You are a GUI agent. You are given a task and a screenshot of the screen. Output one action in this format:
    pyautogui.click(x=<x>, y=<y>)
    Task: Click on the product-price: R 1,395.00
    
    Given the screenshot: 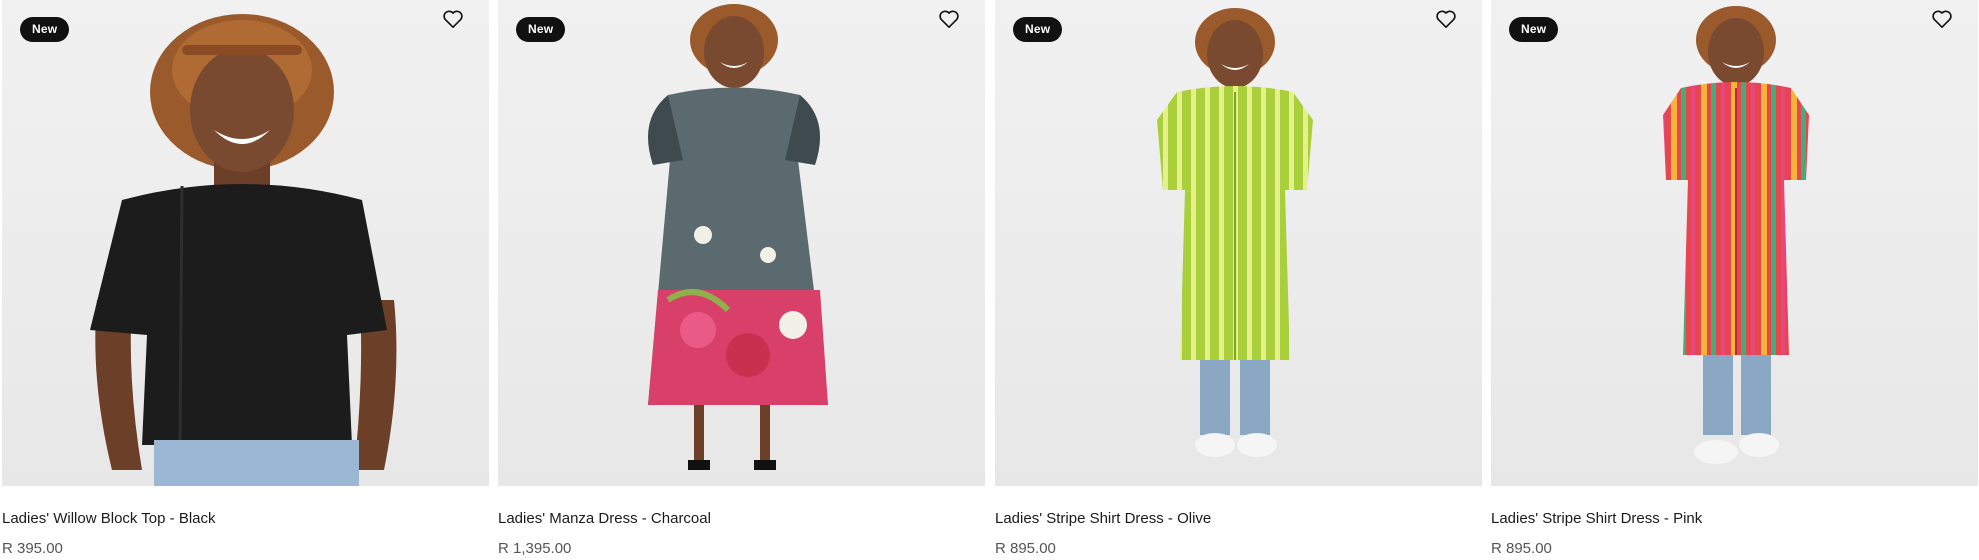 What is the action you would take?
    pyautogui.click(x=535, y=548)
    